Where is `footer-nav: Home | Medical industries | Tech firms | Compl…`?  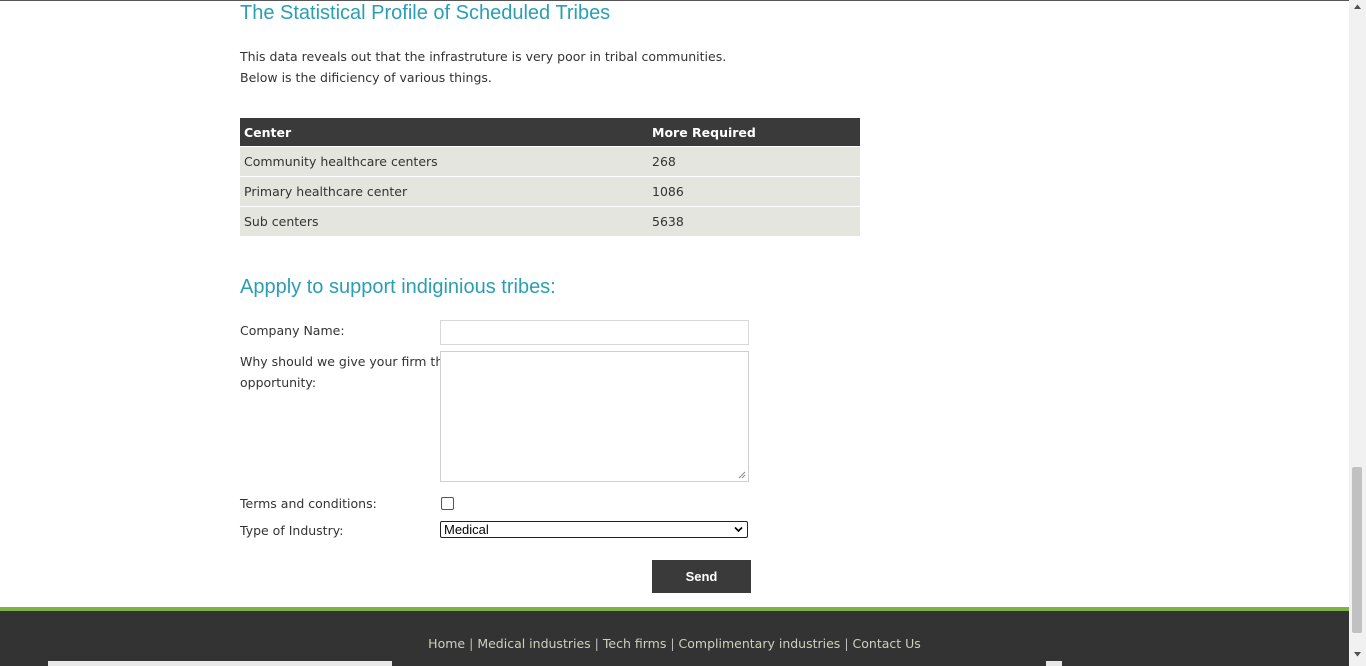 footer-nav: Home | Medical industries | Tech firms | Compl… is located at coordinates (674, 643).